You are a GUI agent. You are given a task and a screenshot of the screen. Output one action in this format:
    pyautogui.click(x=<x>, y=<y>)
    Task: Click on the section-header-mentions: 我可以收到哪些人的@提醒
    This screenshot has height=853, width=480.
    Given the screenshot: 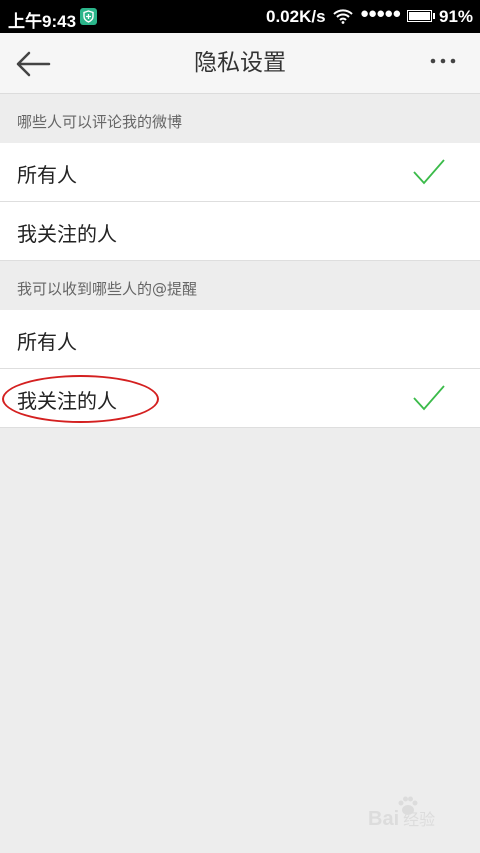 What is the action you would take?
    pyautogui.click(x=240, y=286)
    